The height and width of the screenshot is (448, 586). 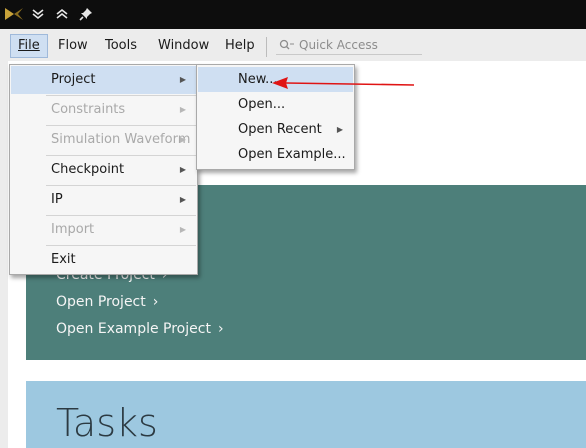 I want to click on menu-flow-label: Flow, so click(x=73, y=45).